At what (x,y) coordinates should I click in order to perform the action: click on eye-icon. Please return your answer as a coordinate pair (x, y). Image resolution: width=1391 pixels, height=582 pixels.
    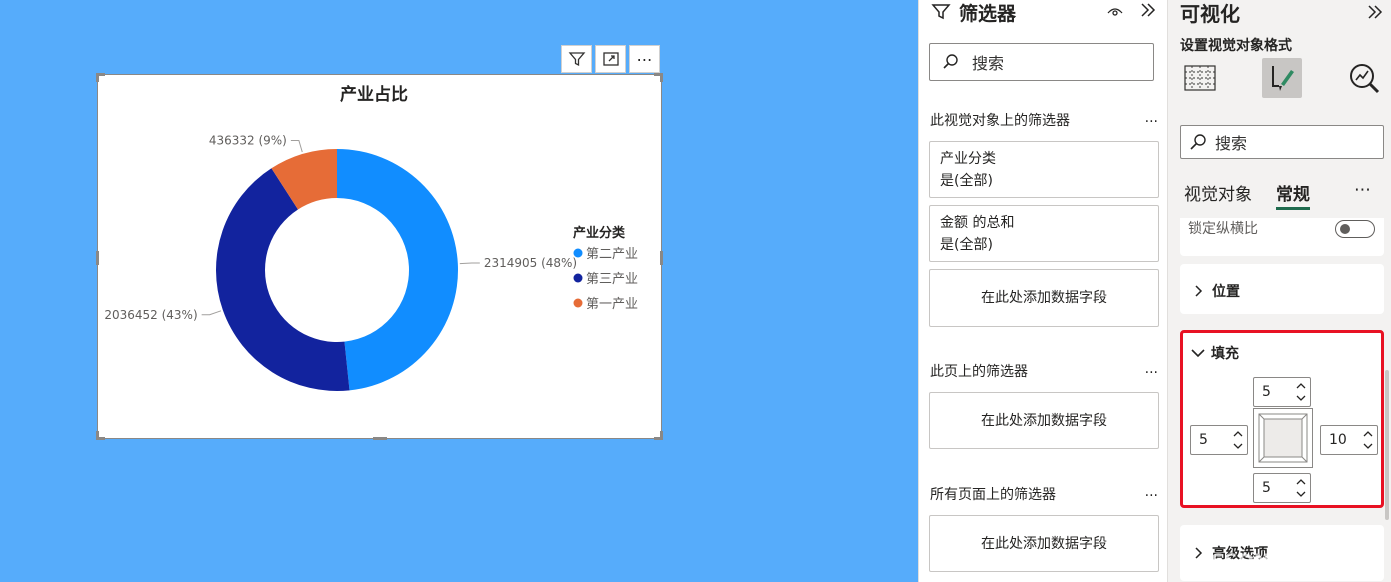
    Looking at the image, I should click on (1115, 11).